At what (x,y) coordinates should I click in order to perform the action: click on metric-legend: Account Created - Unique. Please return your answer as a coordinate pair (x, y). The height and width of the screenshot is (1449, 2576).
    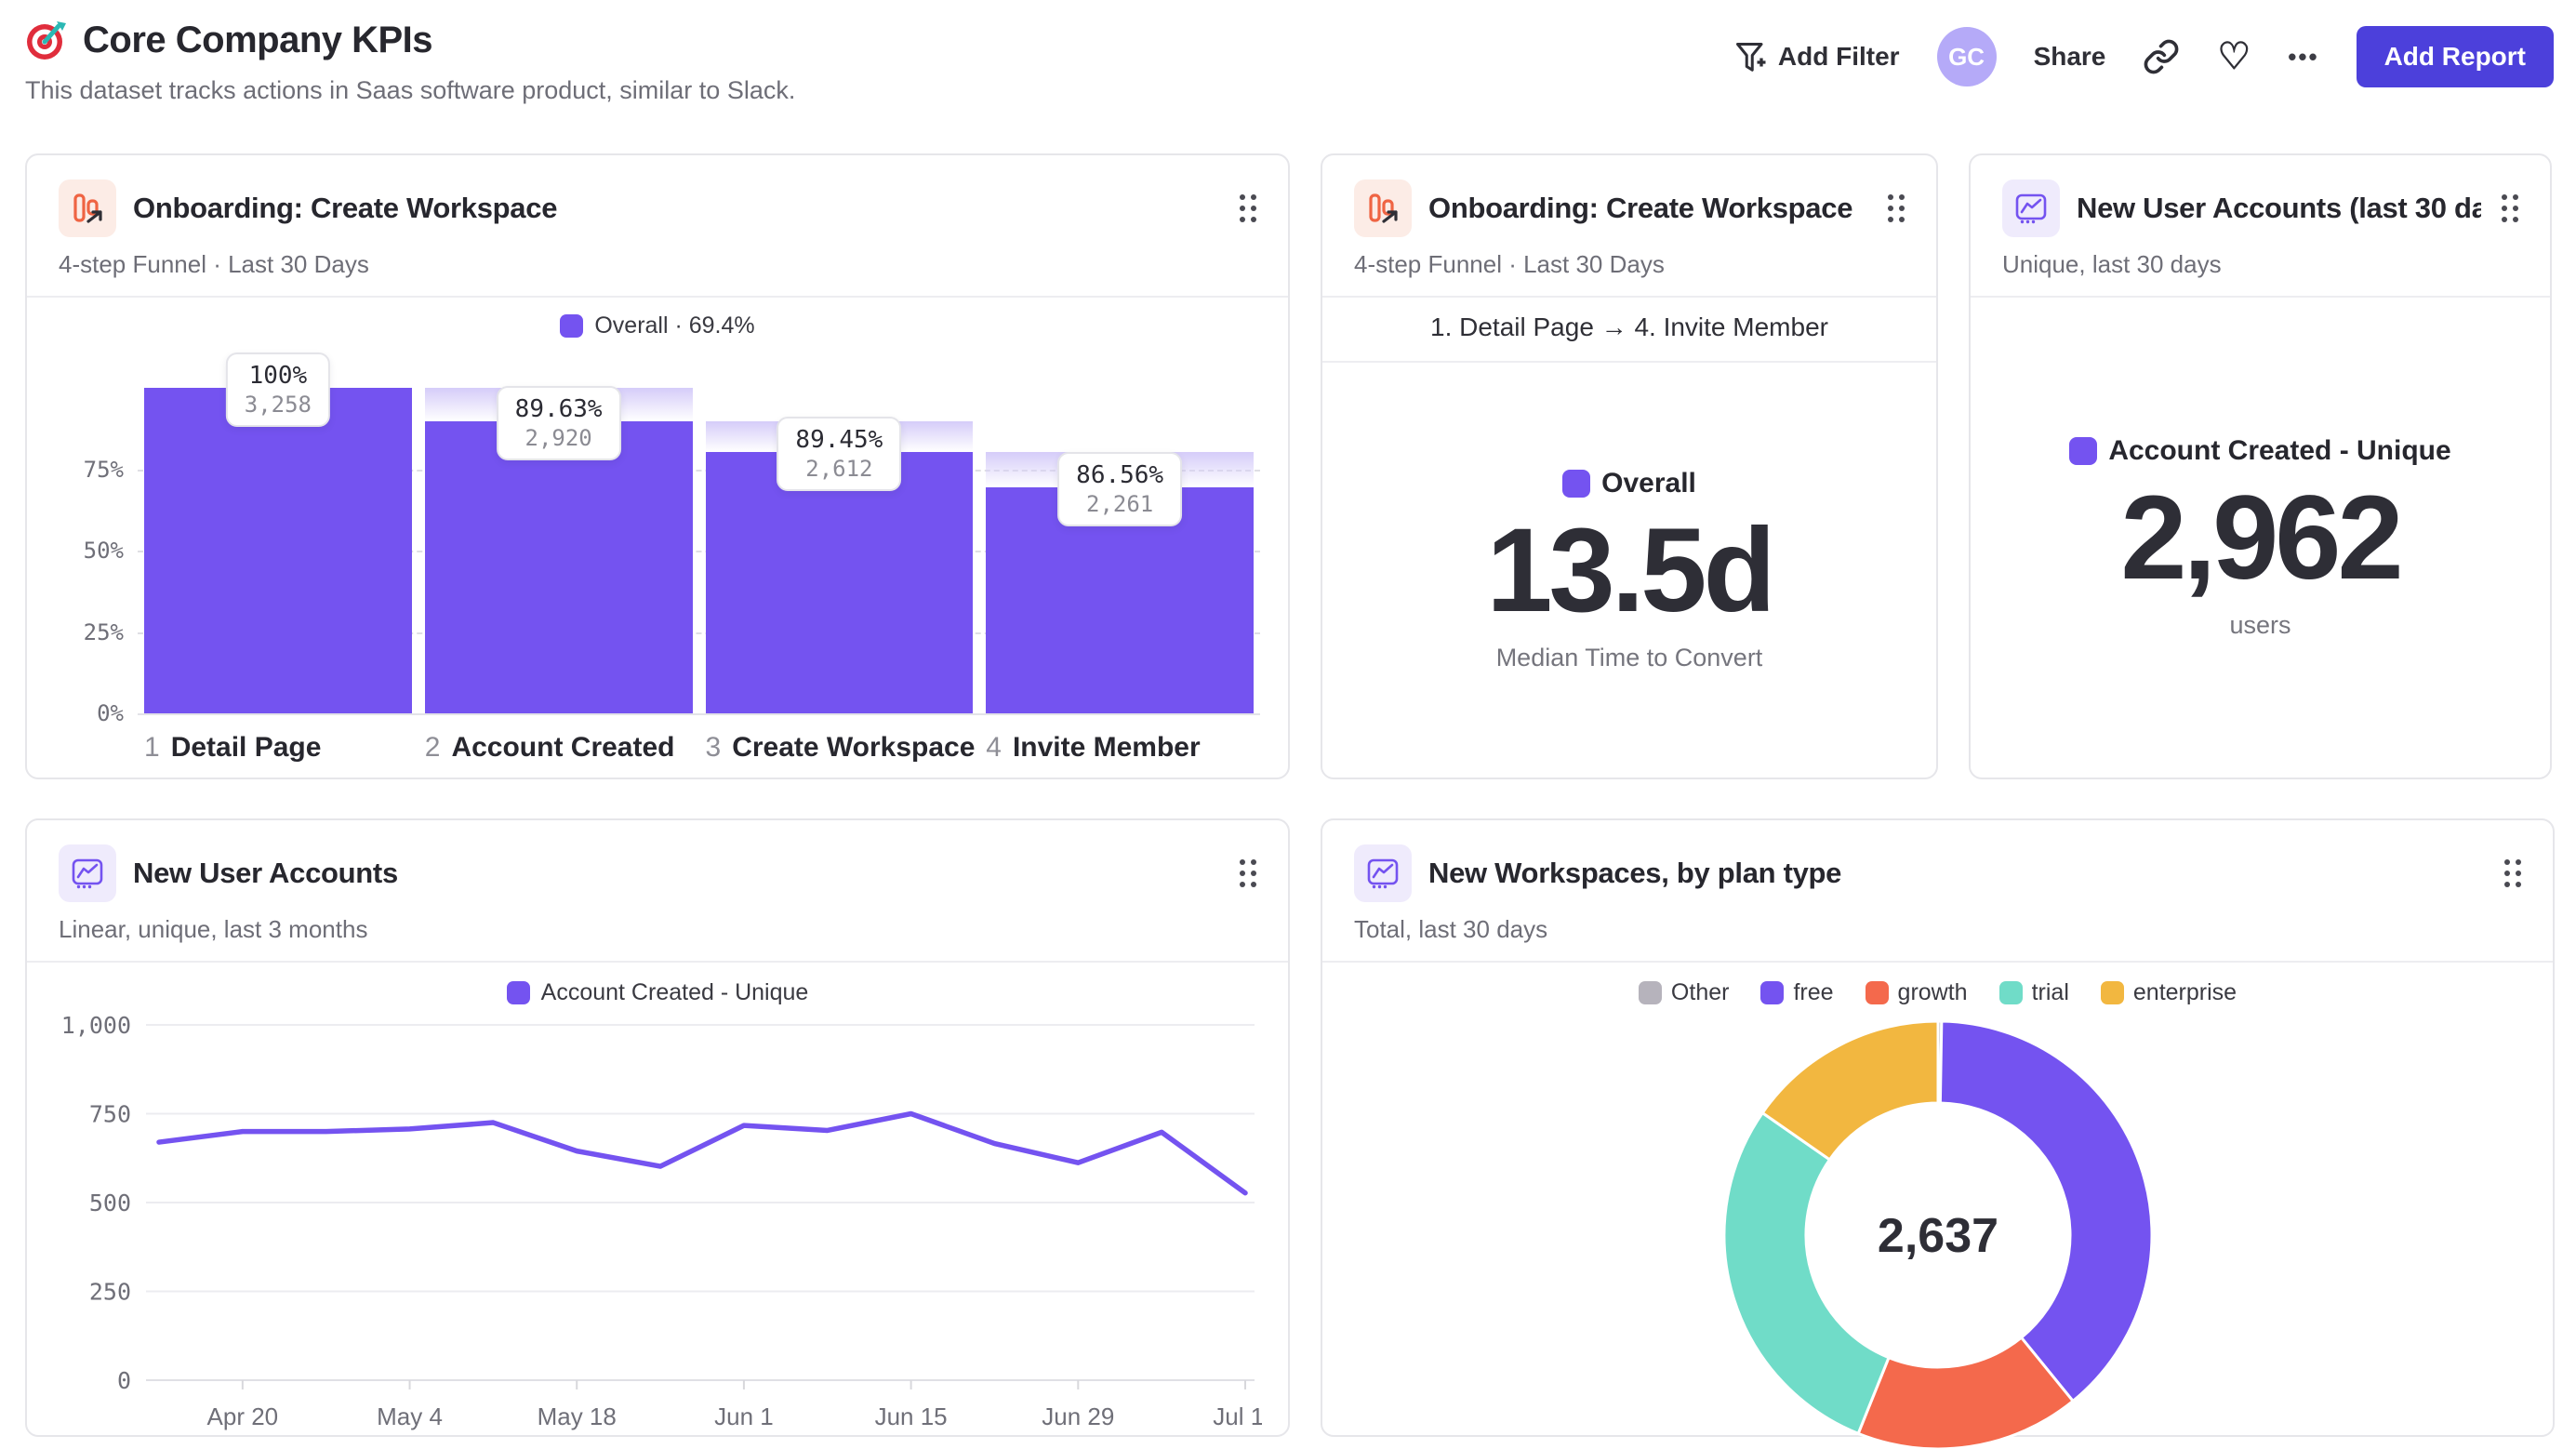
    Looking at the image, I should click on (2260, 451).